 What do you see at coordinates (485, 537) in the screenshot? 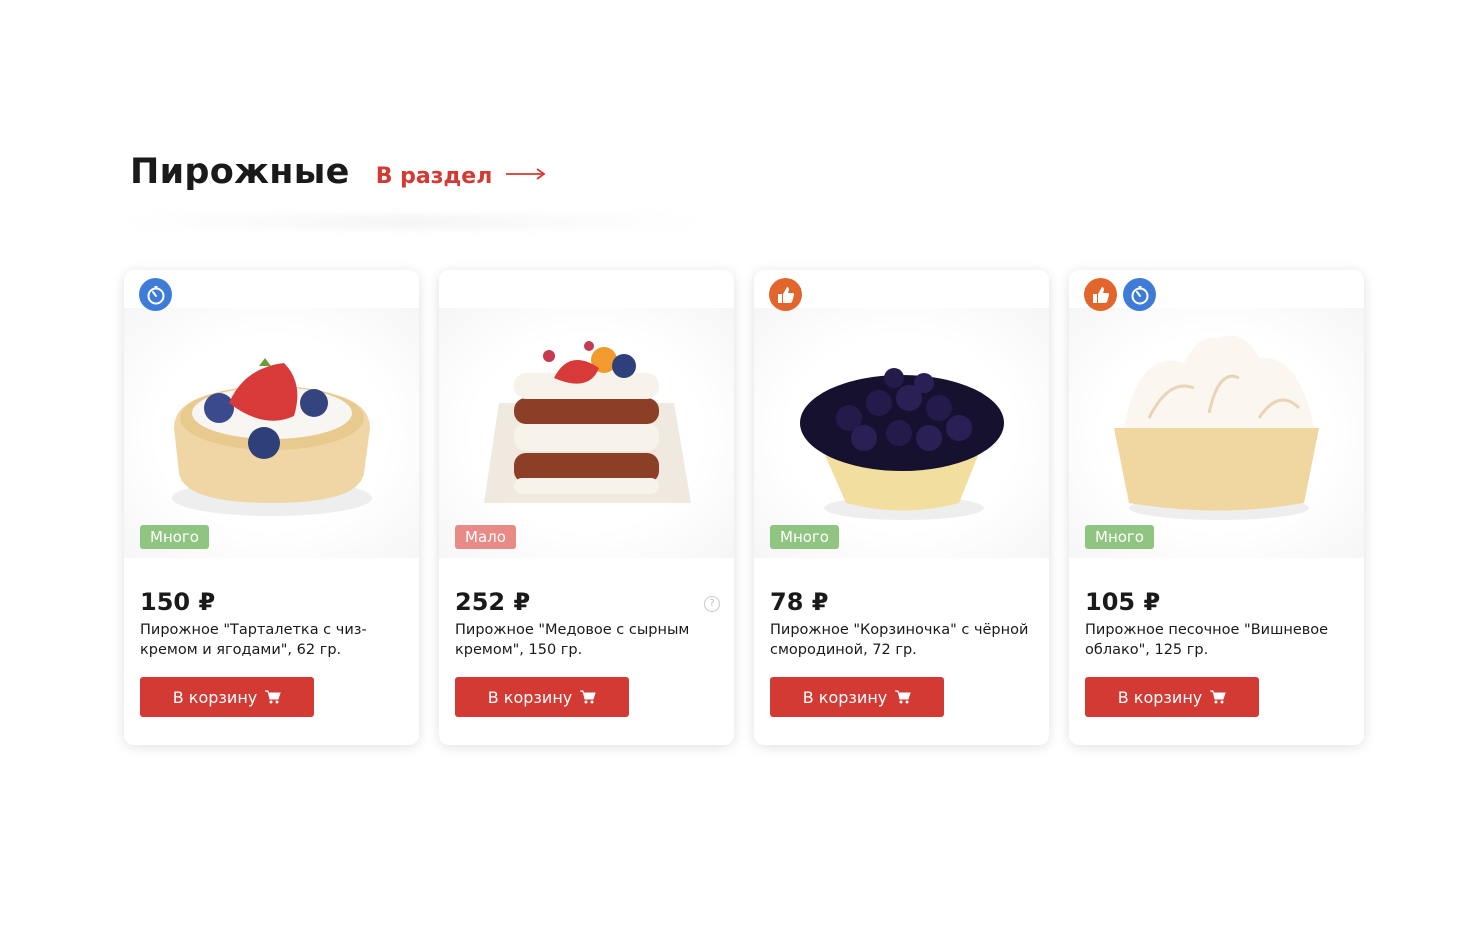
I see `stock-badge: Мало` at bounding box center [485, 537].